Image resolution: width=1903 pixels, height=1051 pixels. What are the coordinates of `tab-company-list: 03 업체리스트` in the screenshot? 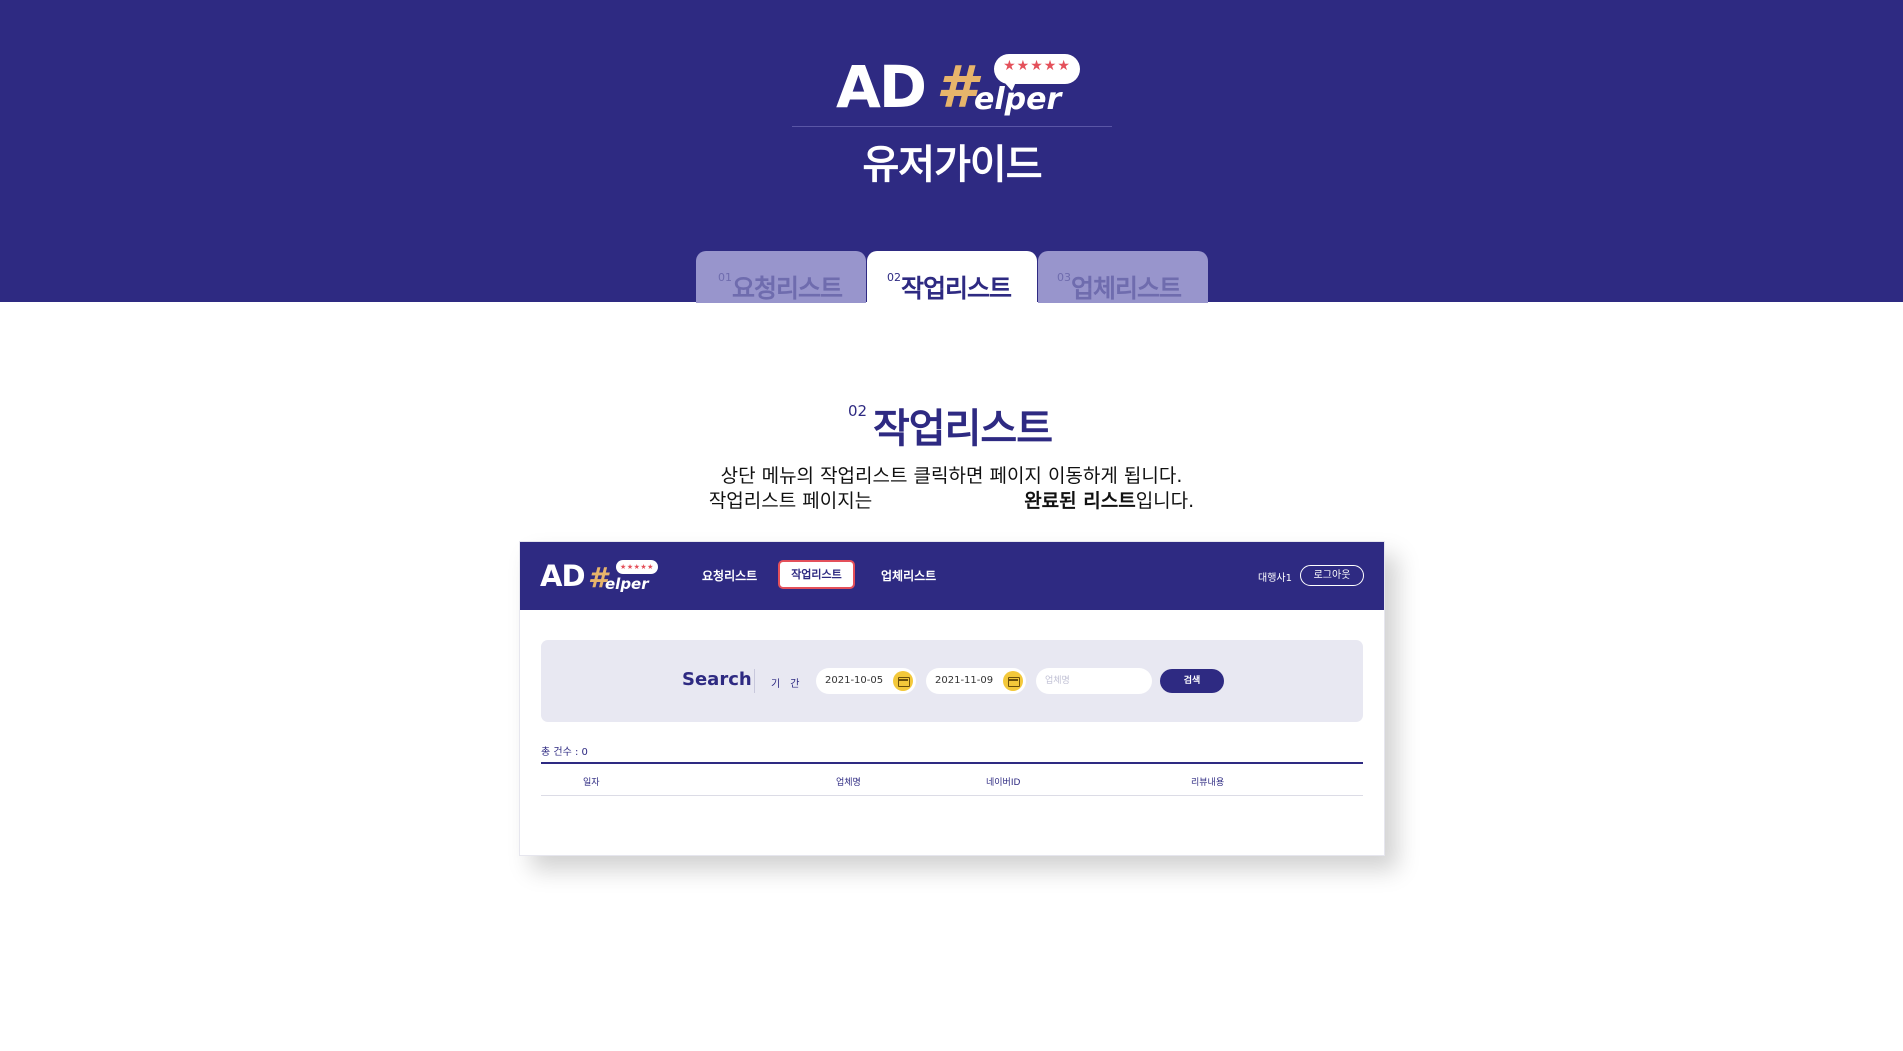 It's located at (1123, 277).